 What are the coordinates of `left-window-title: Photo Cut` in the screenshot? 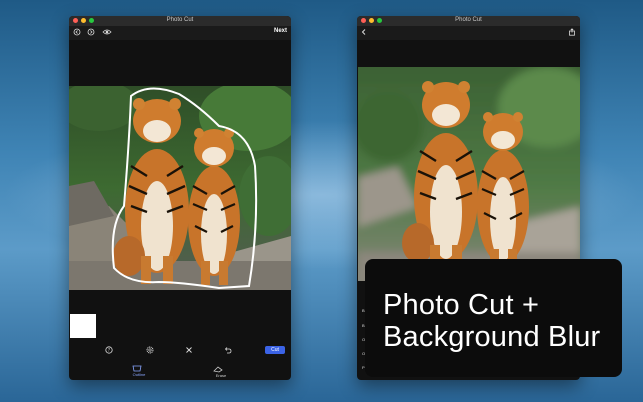 It's located at (180, 20).